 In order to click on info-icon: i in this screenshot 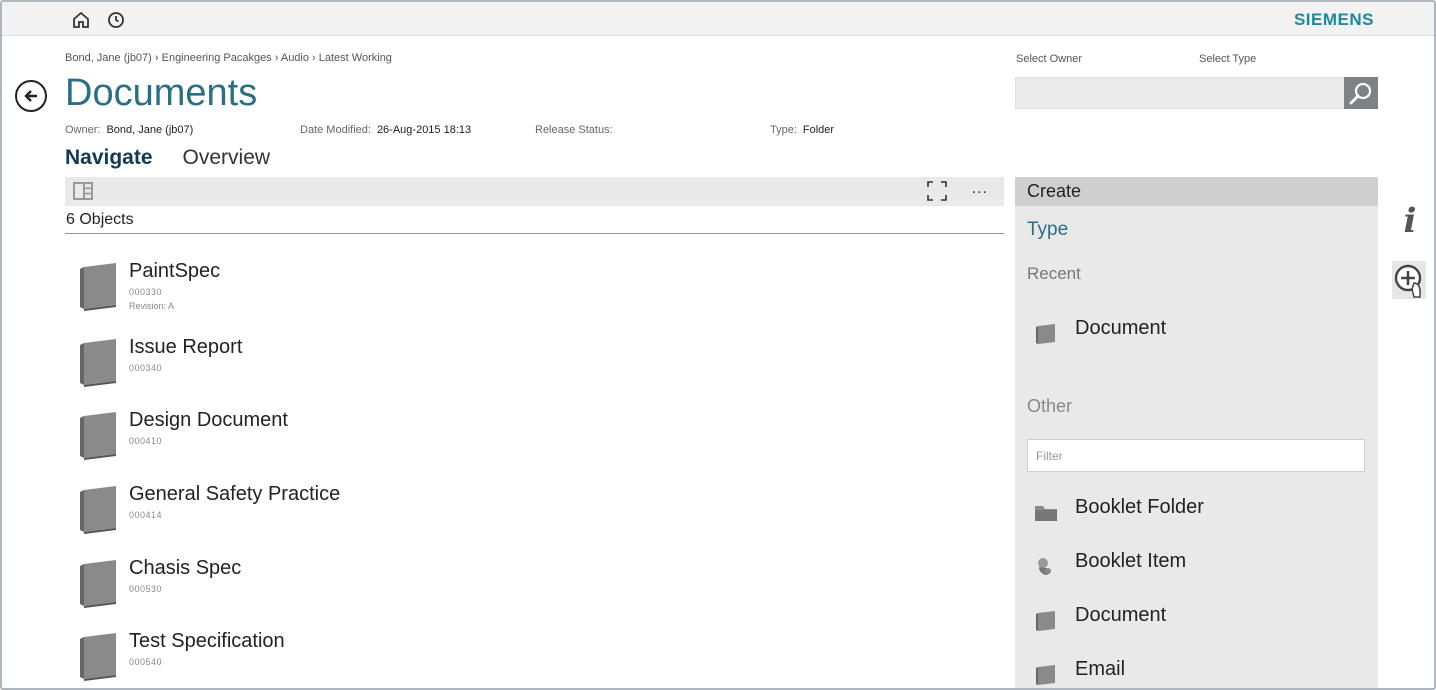, I will do `click(1410, 221)`.